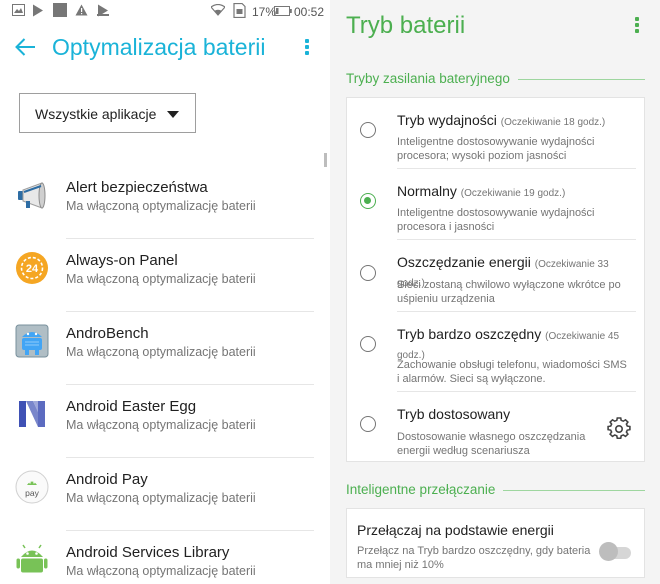 The image size is (660, 584). I want to click on mode-title: Tryb wydajności, so click(447, 120).